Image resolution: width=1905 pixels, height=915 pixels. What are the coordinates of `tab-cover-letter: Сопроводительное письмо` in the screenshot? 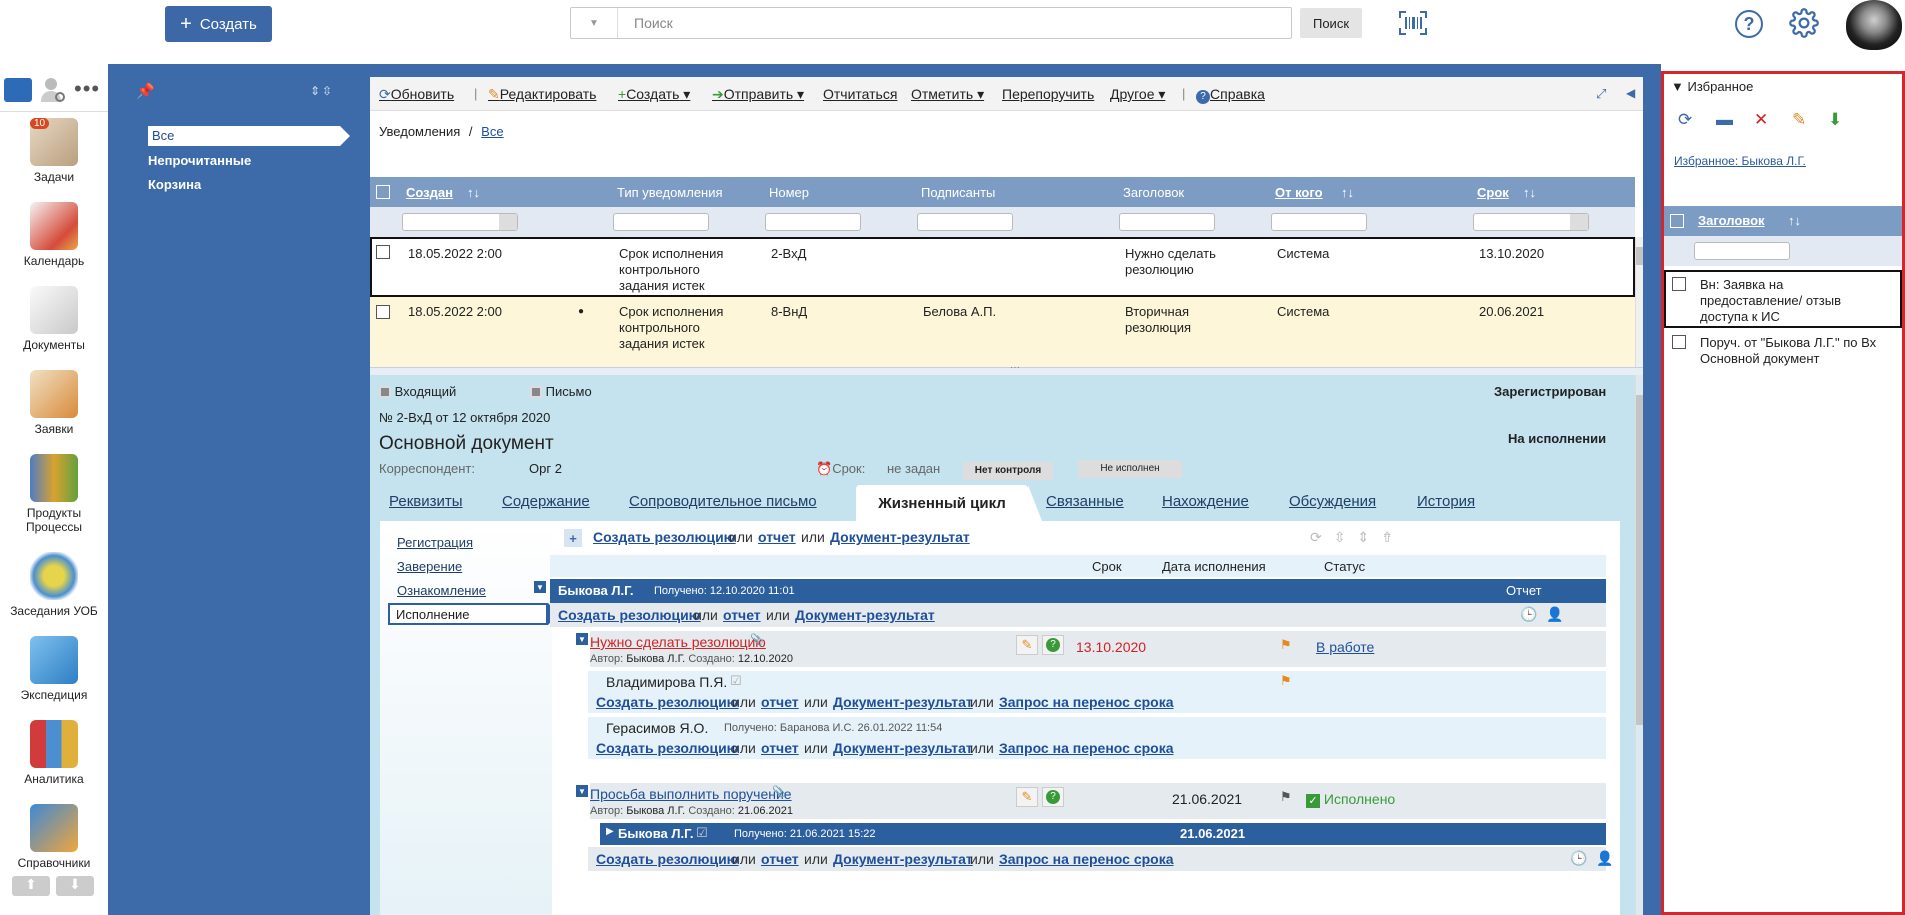 It's located at (723, 501).